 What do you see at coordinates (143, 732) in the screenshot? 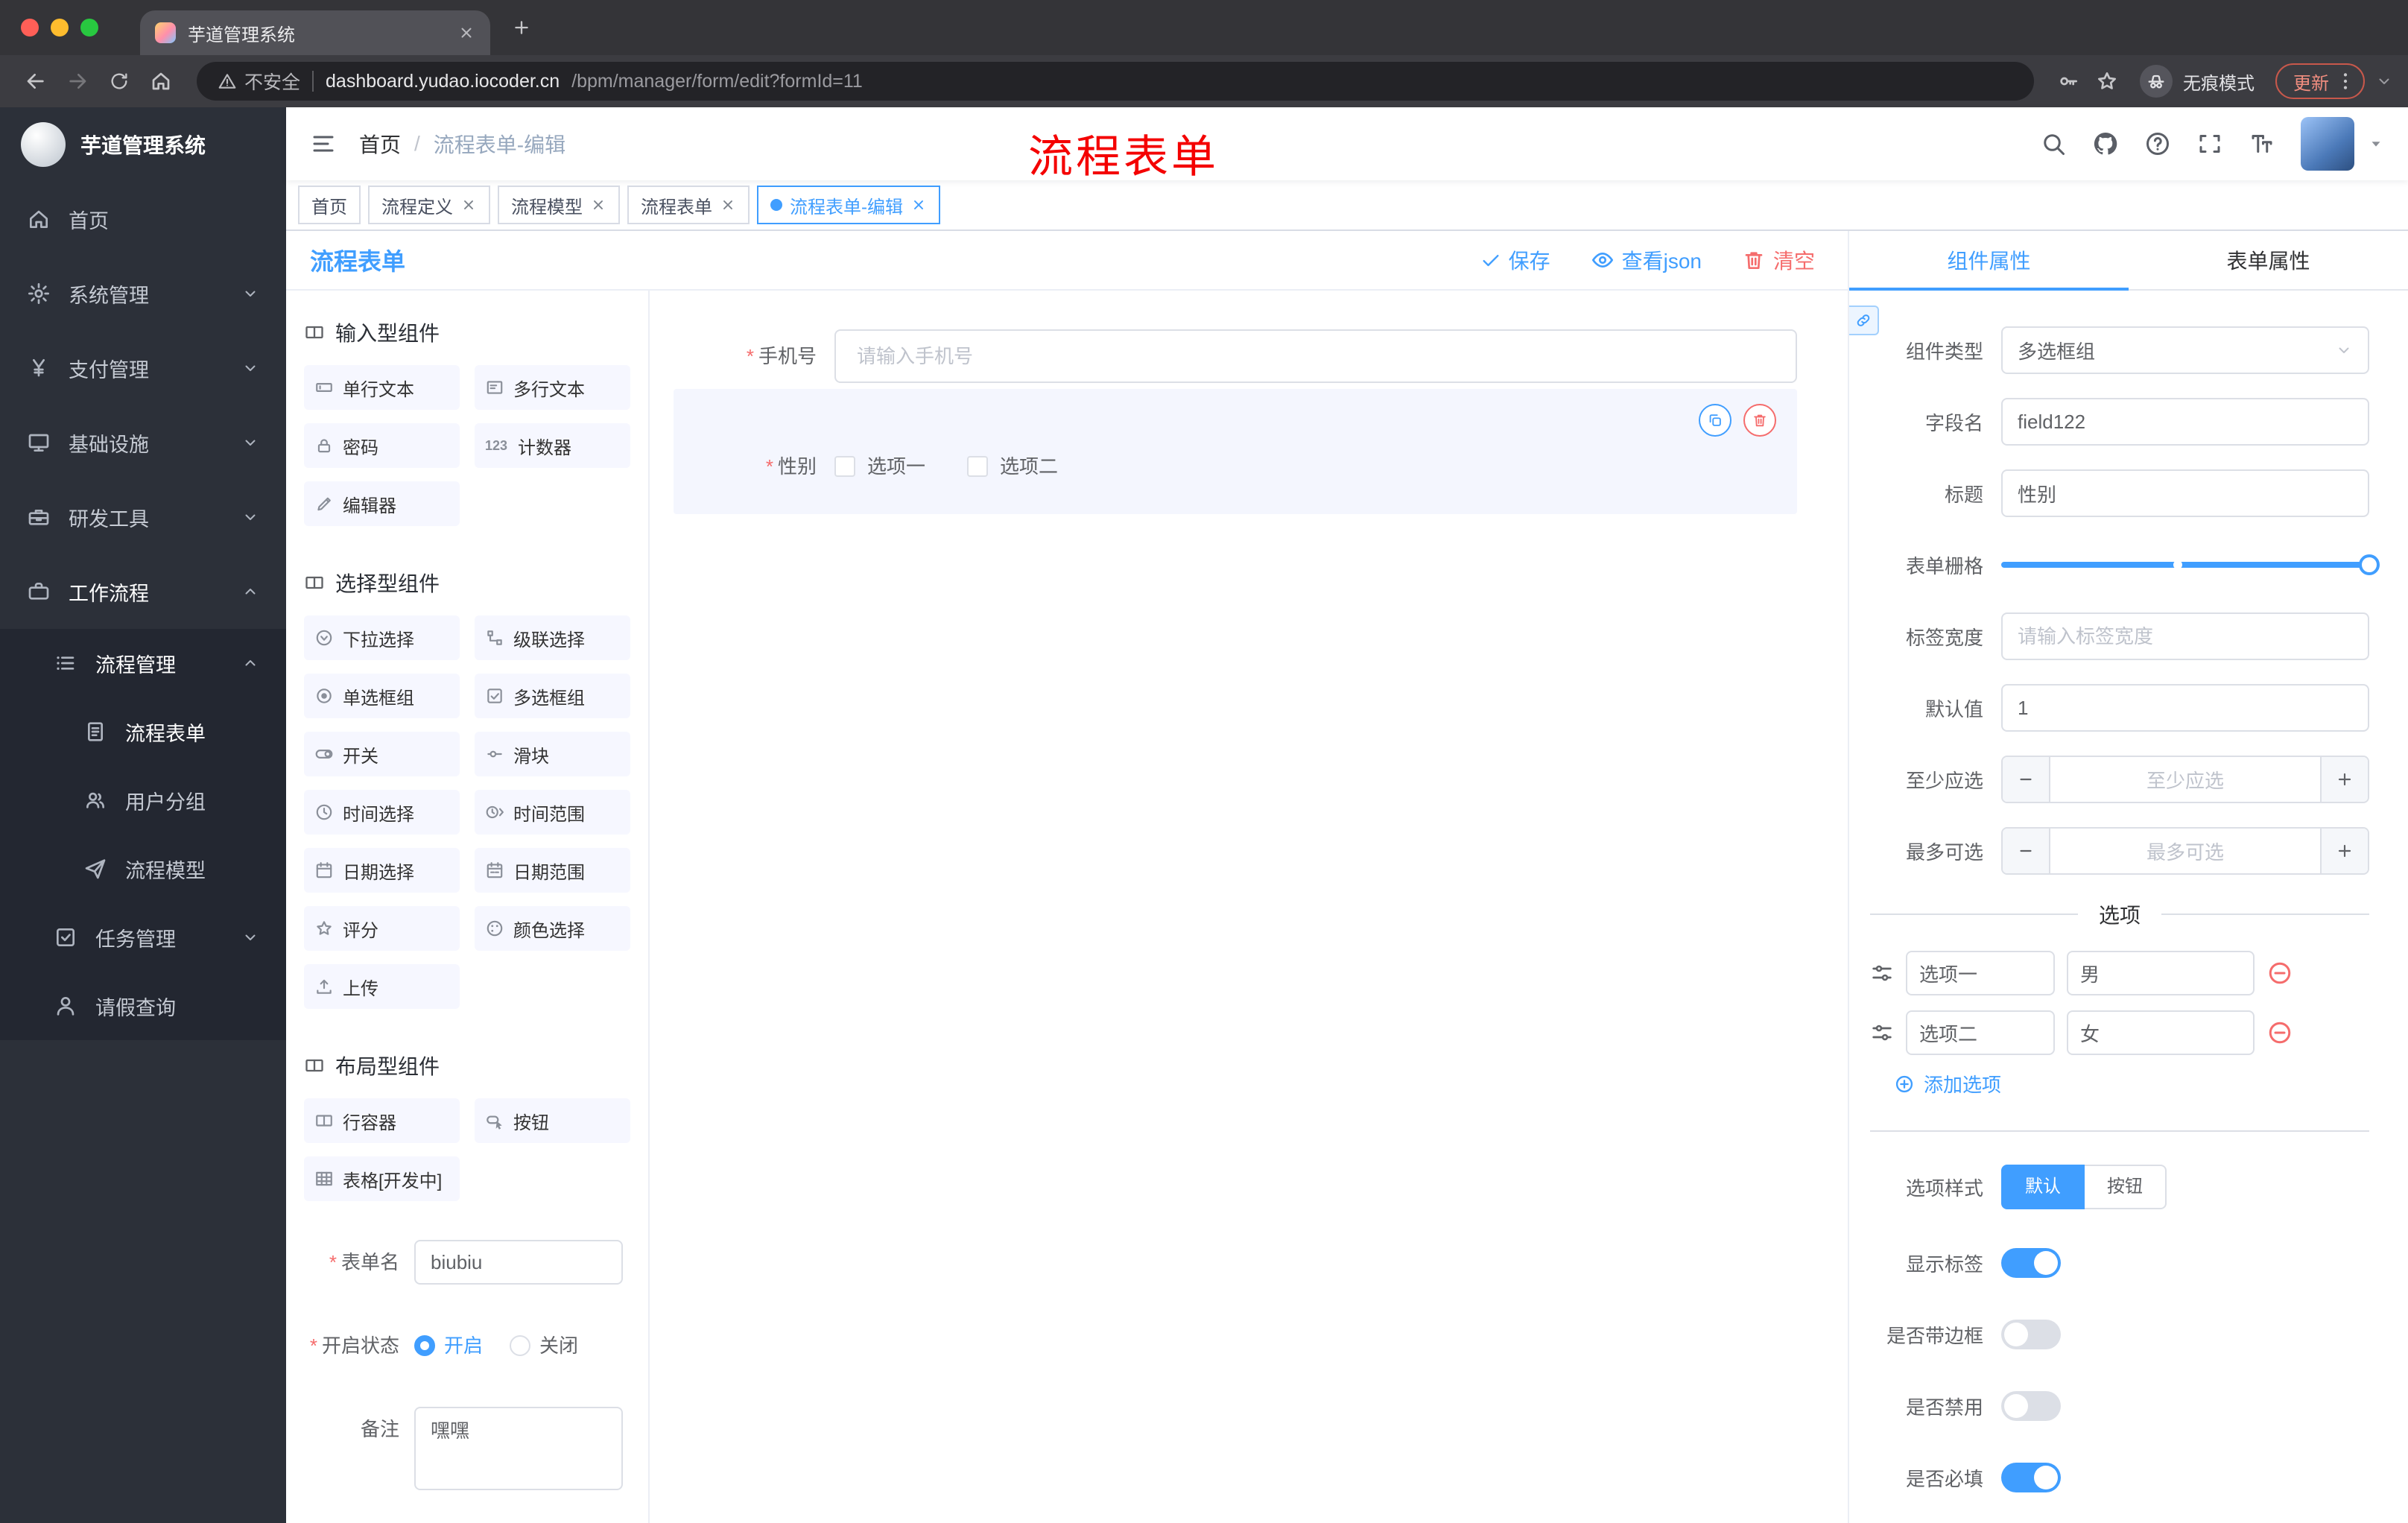
I see `sidebar-item-process-form: 流程表单` at bounding box center [143, 732].